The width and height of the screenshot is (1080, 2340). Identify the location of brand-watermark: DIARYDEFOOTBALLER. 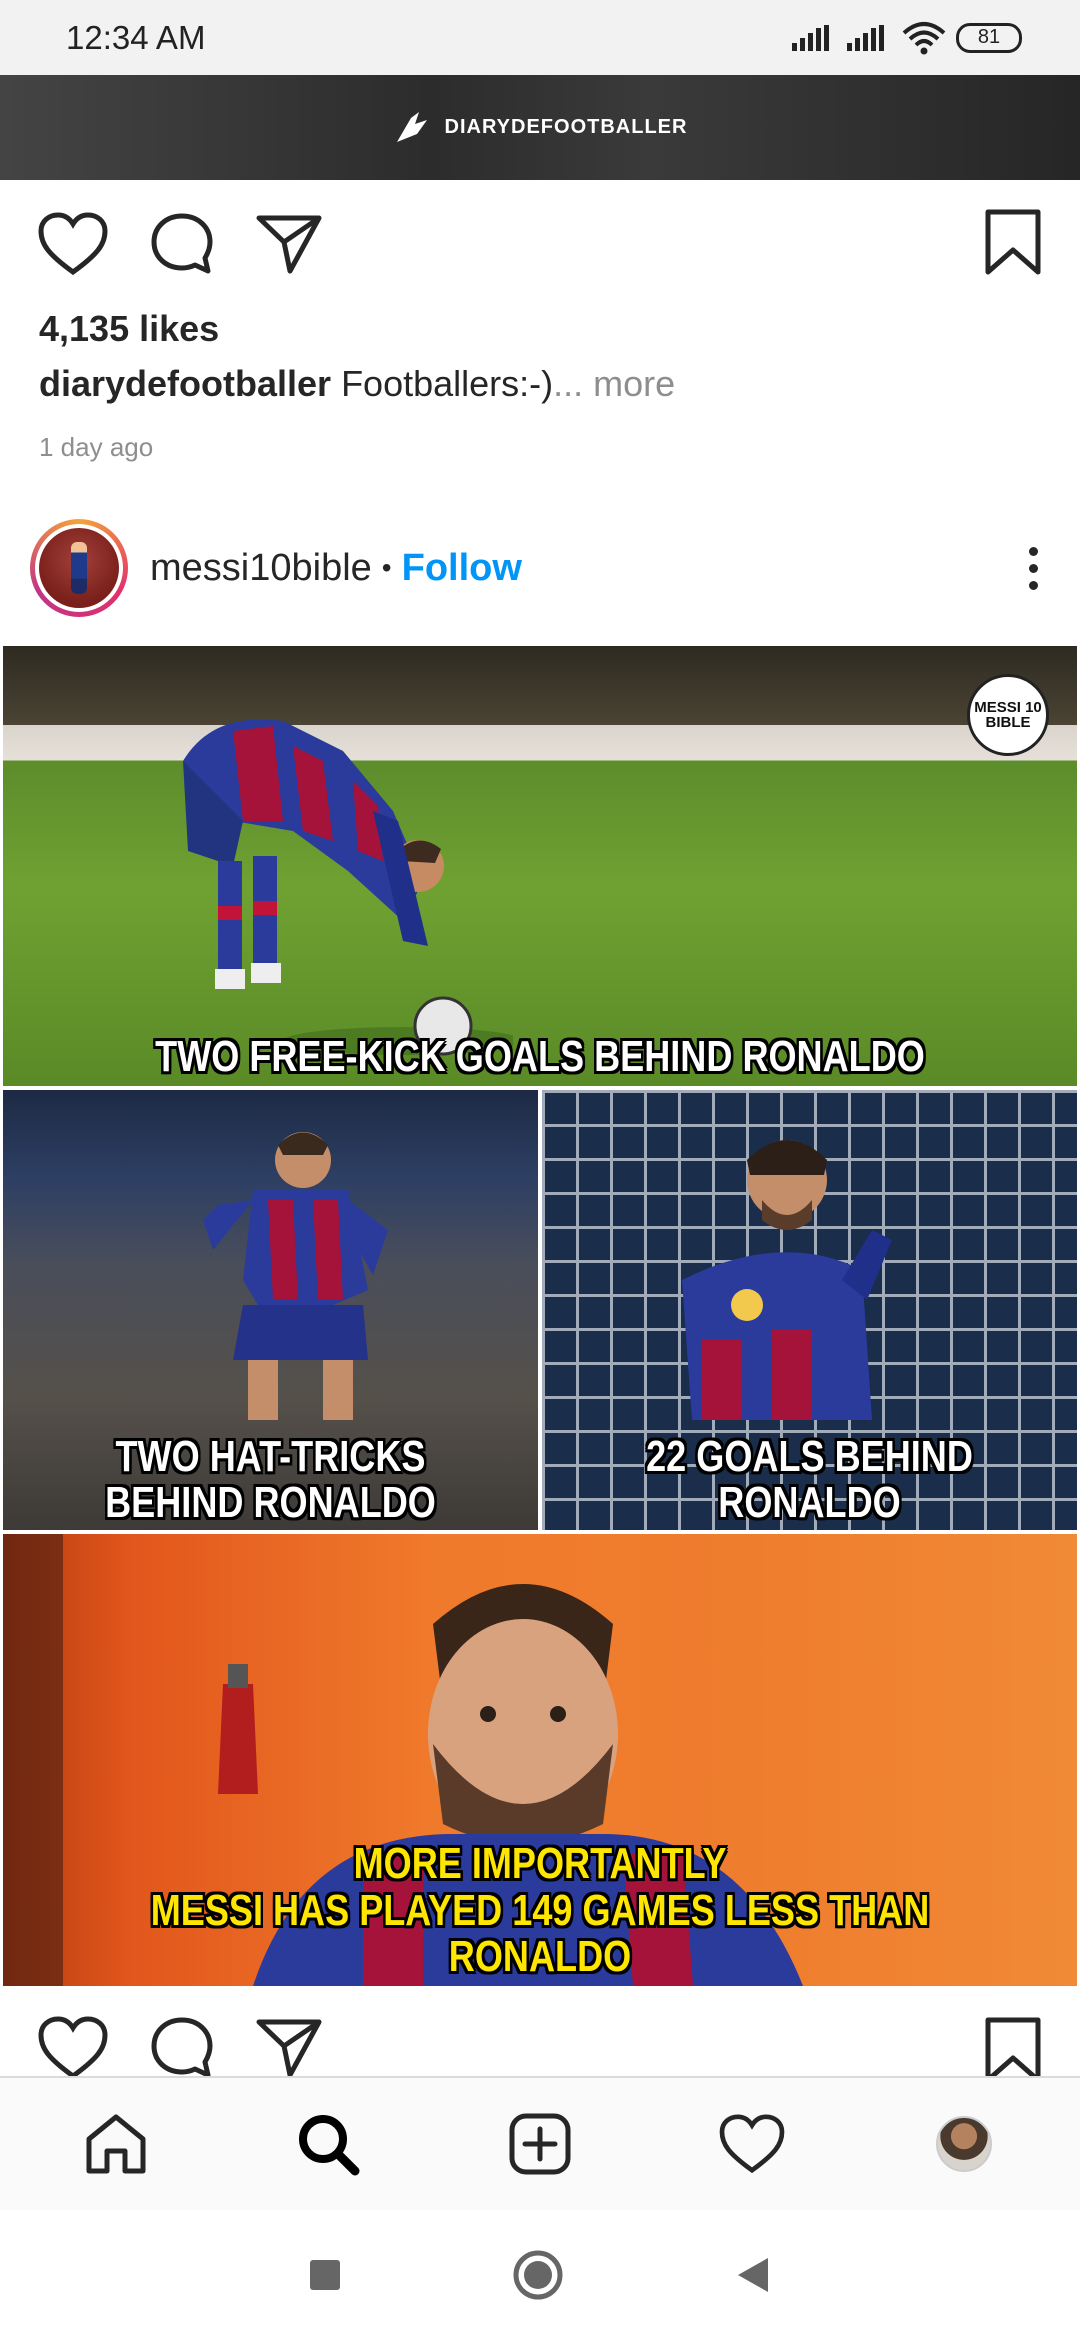
(540, 128).